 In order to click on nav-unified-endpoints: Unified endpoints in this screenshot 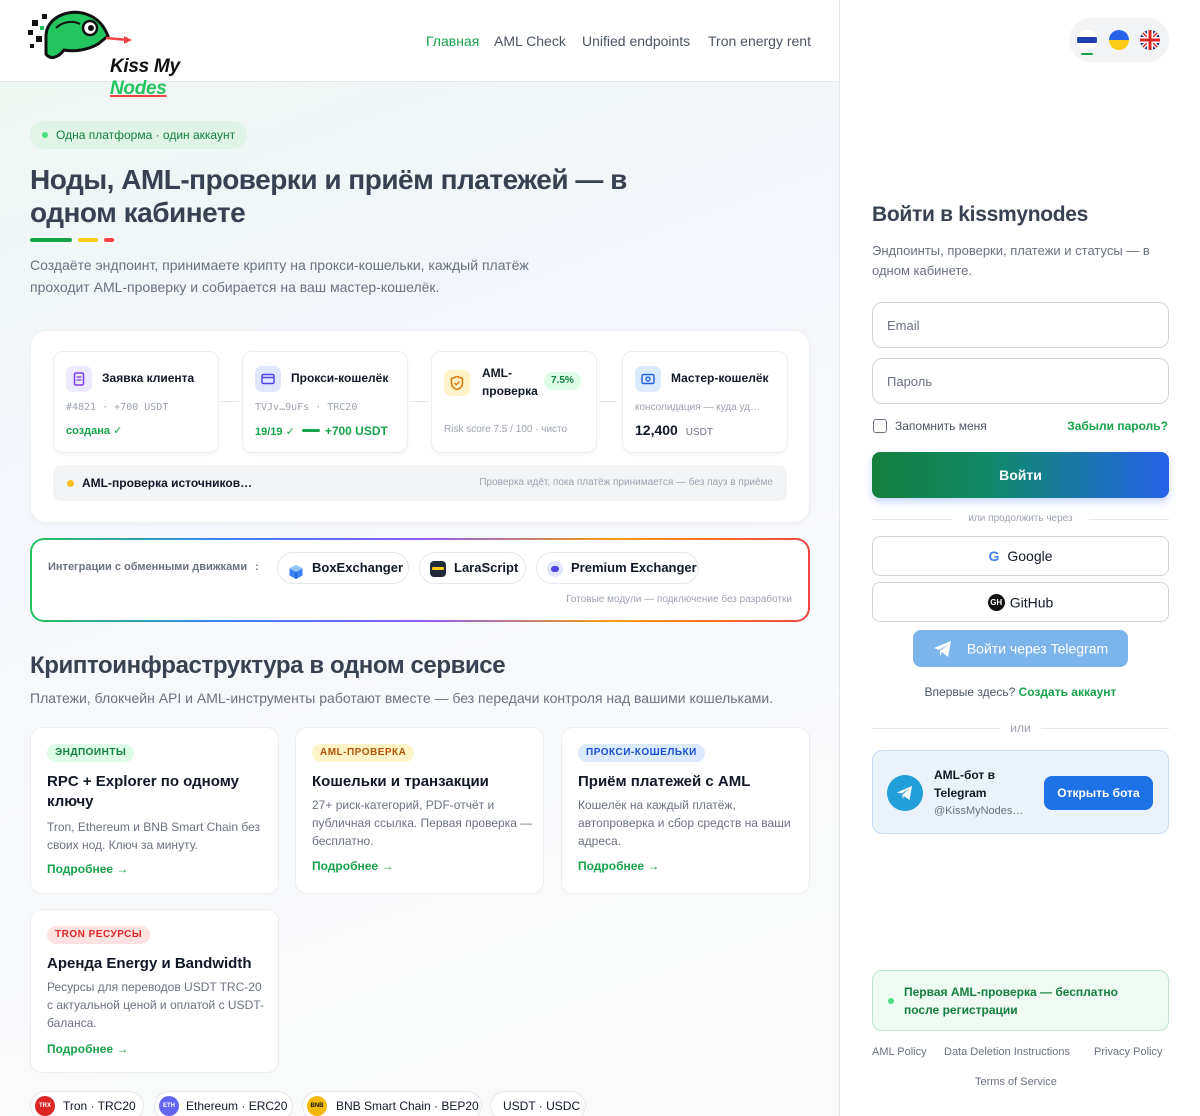, I will do `click(636, 41)`.